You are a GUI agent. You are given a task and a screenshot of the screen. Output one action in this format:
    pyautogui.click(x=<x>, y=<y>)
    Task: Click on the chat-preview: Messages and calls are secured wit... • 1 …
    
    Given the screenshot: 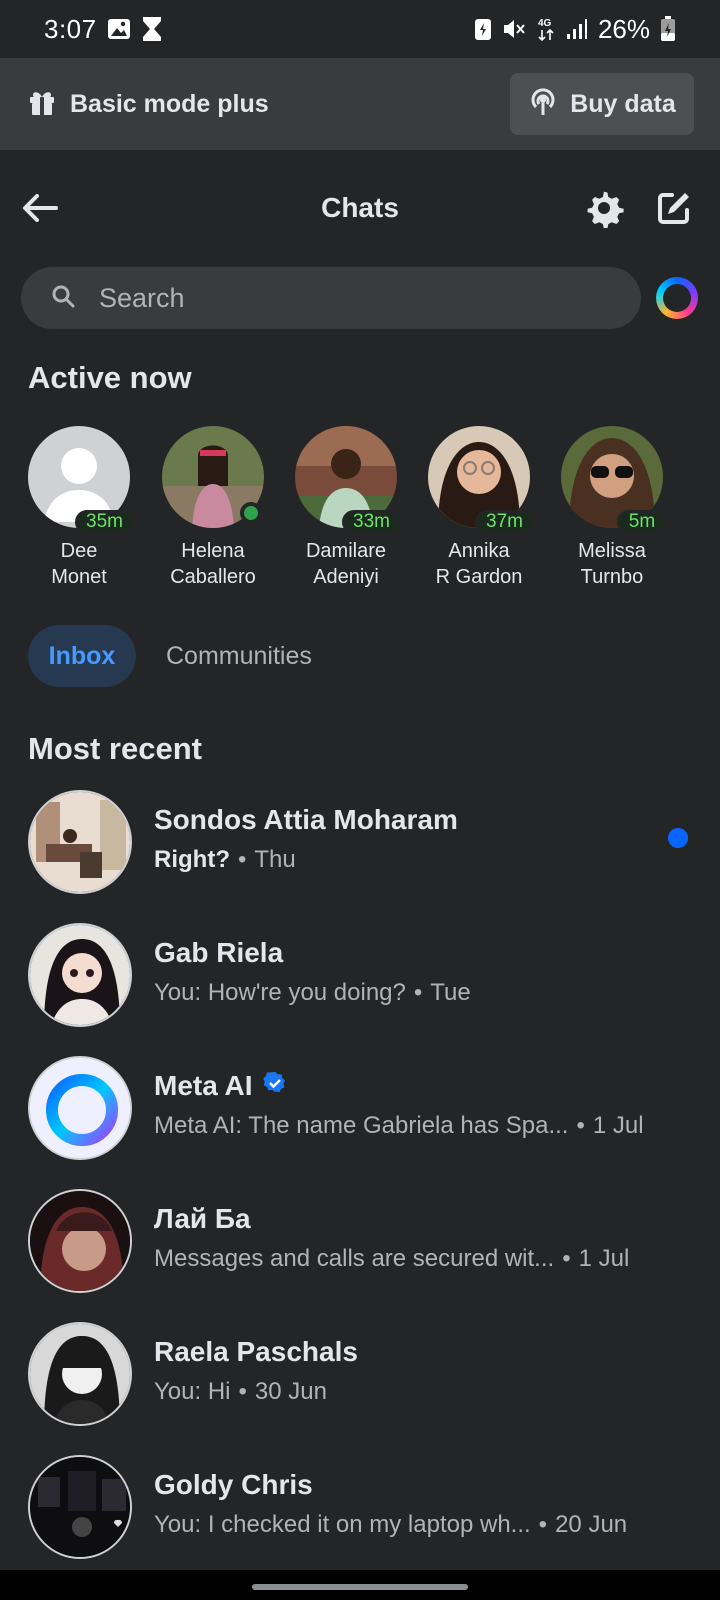 What is the action you would take?
    pyautogui.click(x=392, y=1258)
    